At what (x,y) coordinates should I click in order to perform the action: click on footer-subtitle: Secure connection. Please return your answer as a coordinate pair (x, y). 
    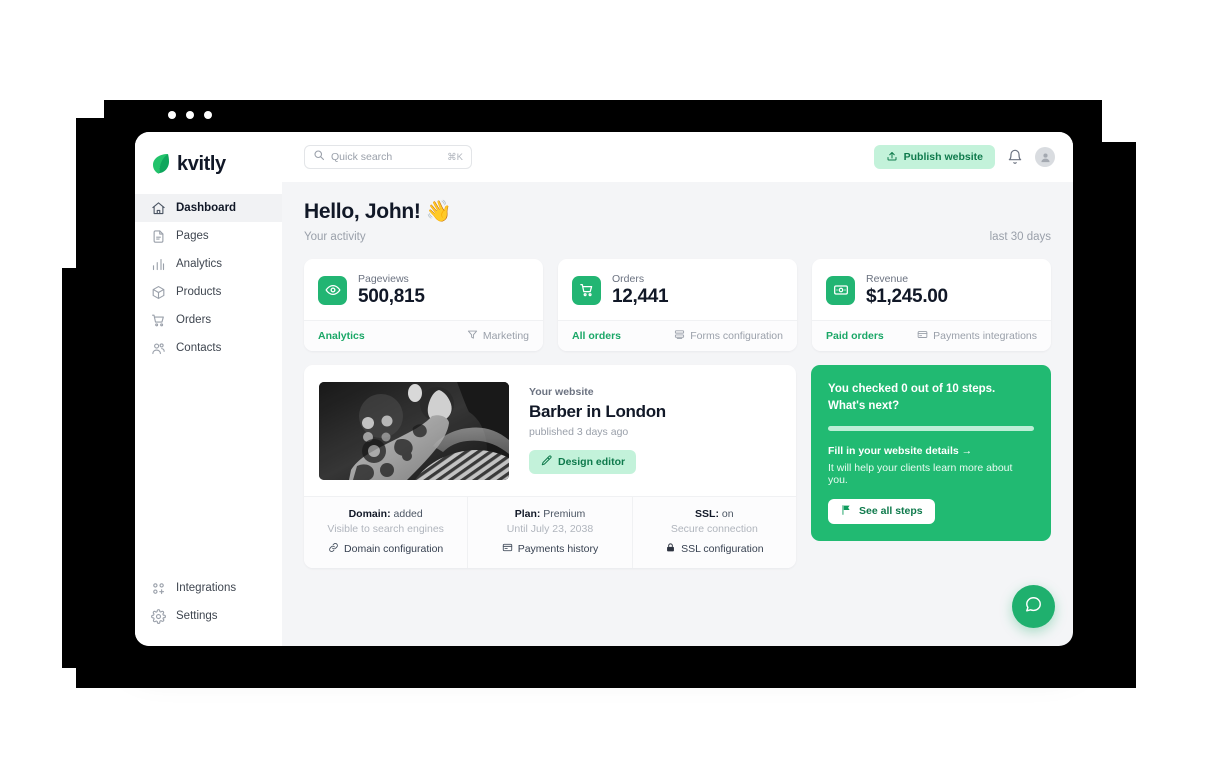
    Looking at the image, I should click on (714, 529).